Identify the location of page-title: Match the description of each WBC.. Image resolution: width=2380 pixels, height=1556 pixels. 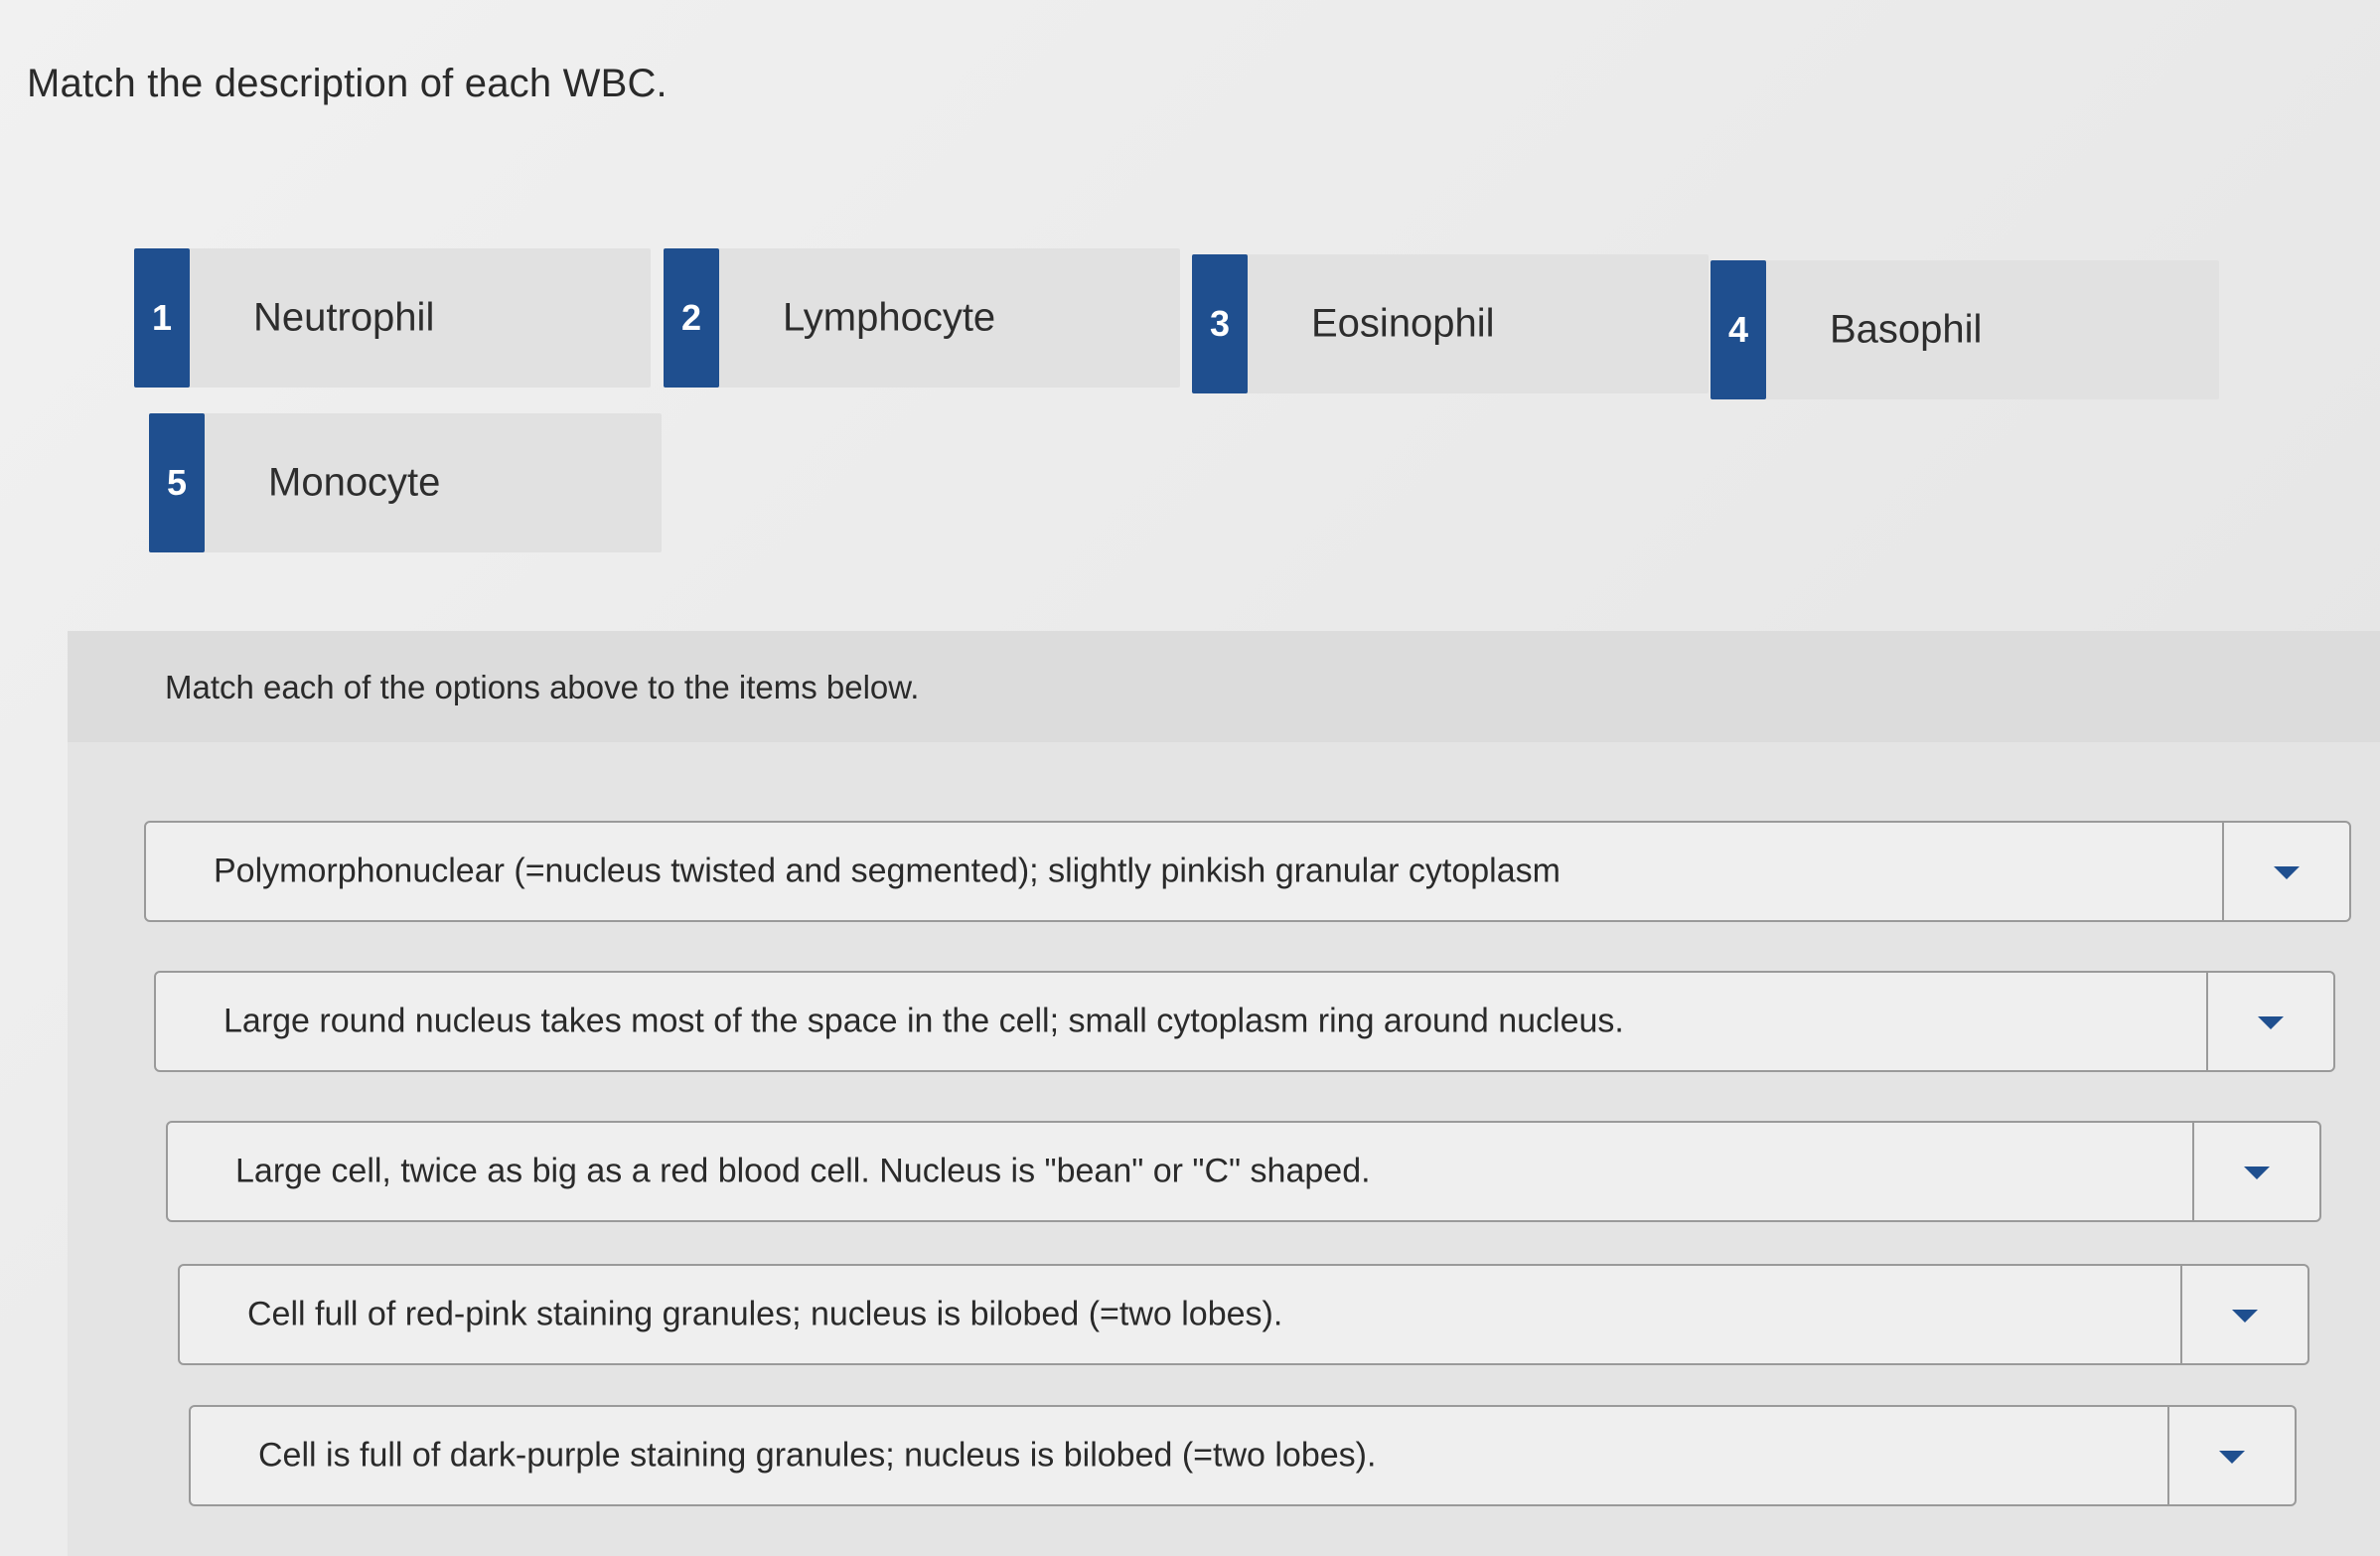
(347, 83).